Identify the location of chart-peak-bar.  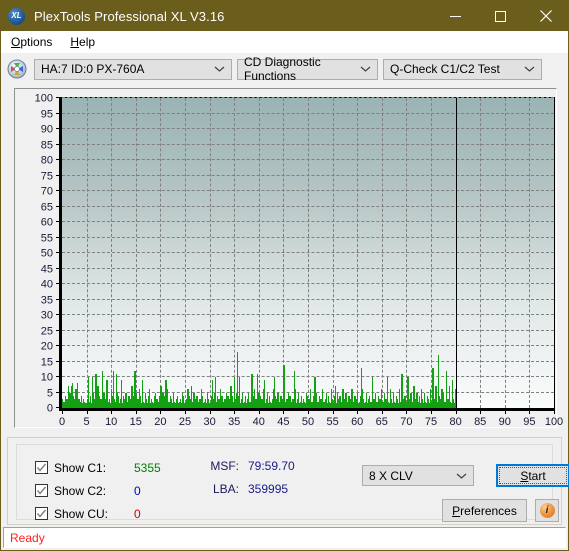
(433, 387).